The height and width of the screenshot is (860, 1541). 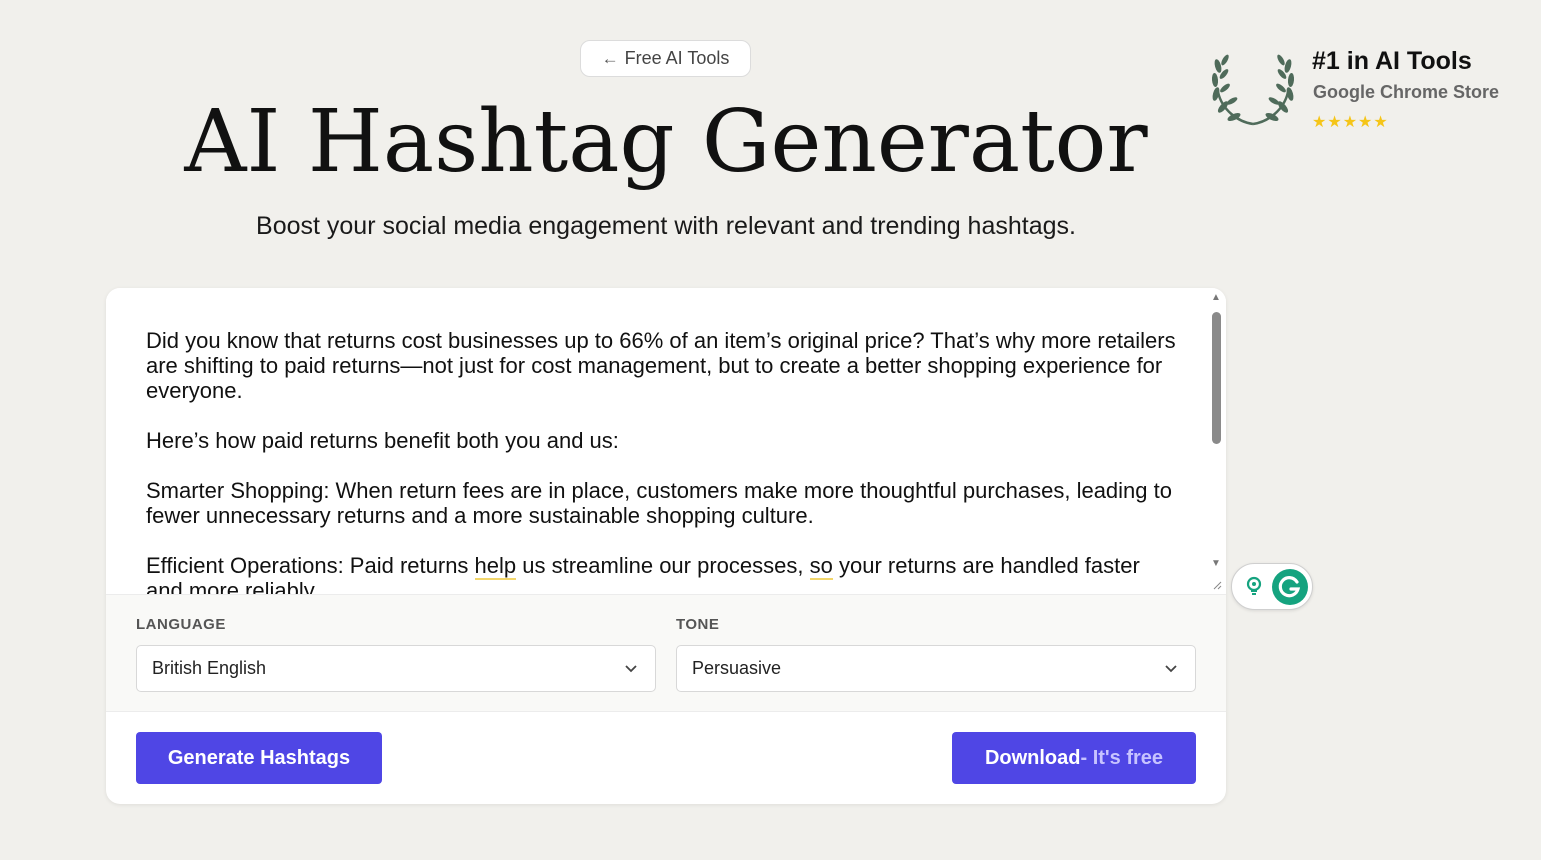 I want to click on resize-handle-icon, so click(x=1217, y=585).